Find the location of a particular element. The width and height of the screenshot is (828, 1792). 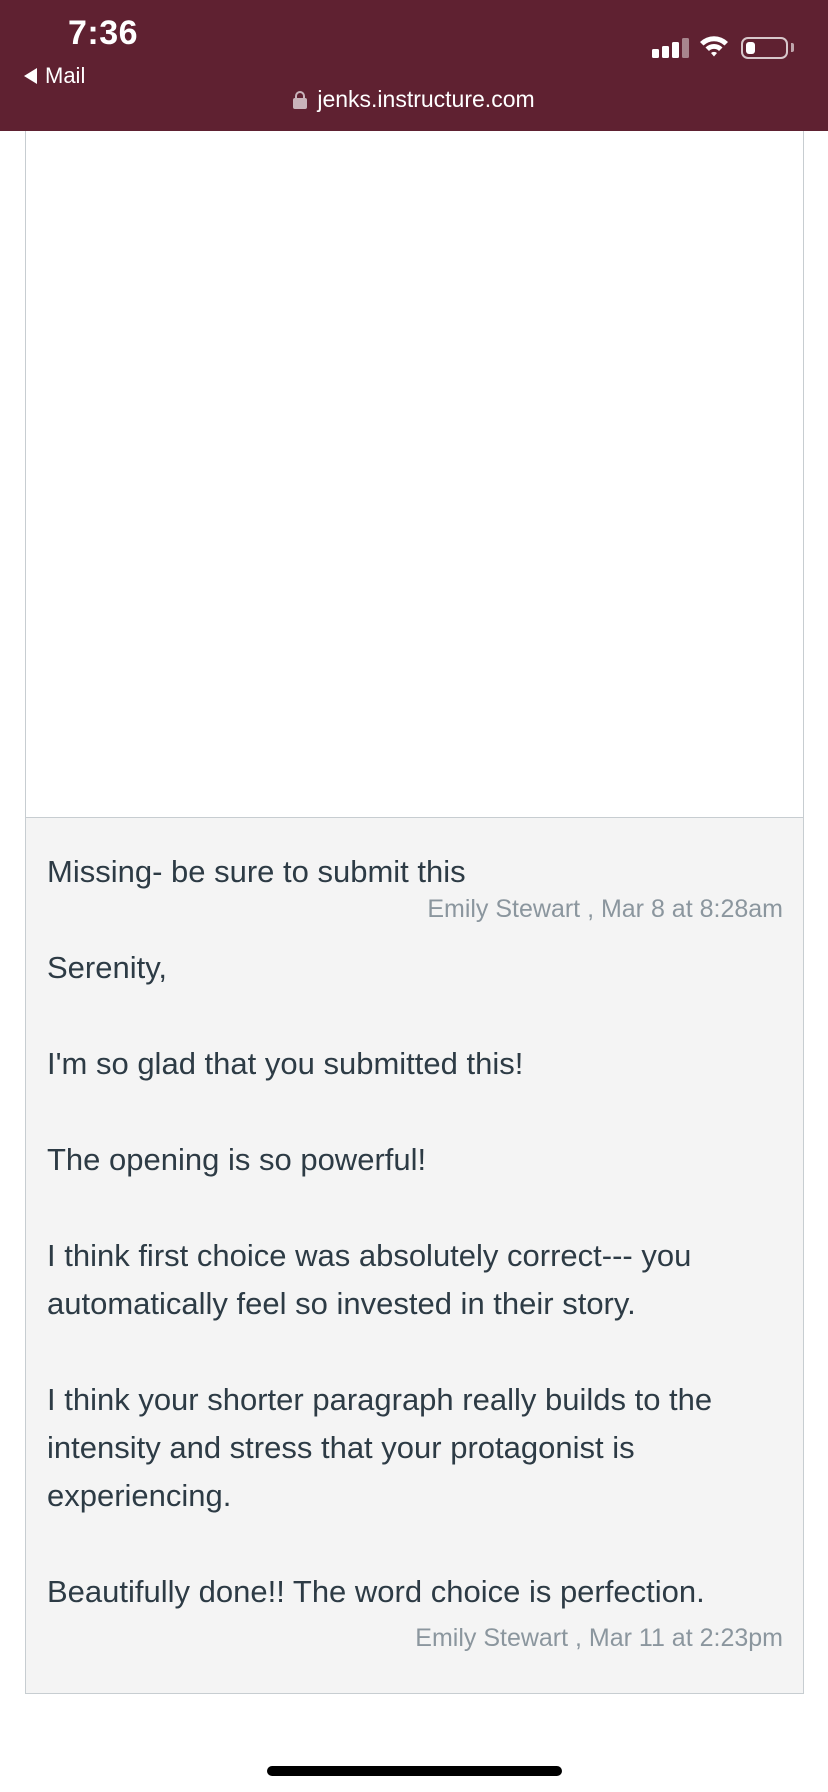

lock-icon is located at coordinates (300, 99).